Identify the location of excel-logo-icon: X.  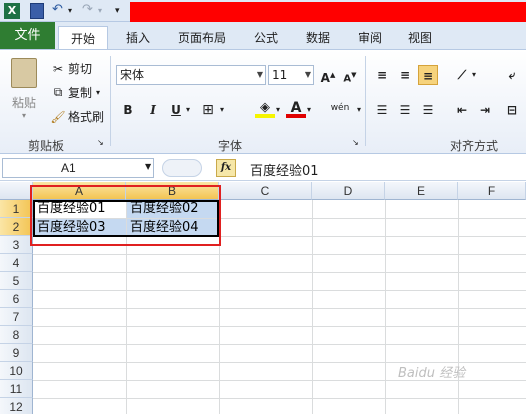
(12, 11).